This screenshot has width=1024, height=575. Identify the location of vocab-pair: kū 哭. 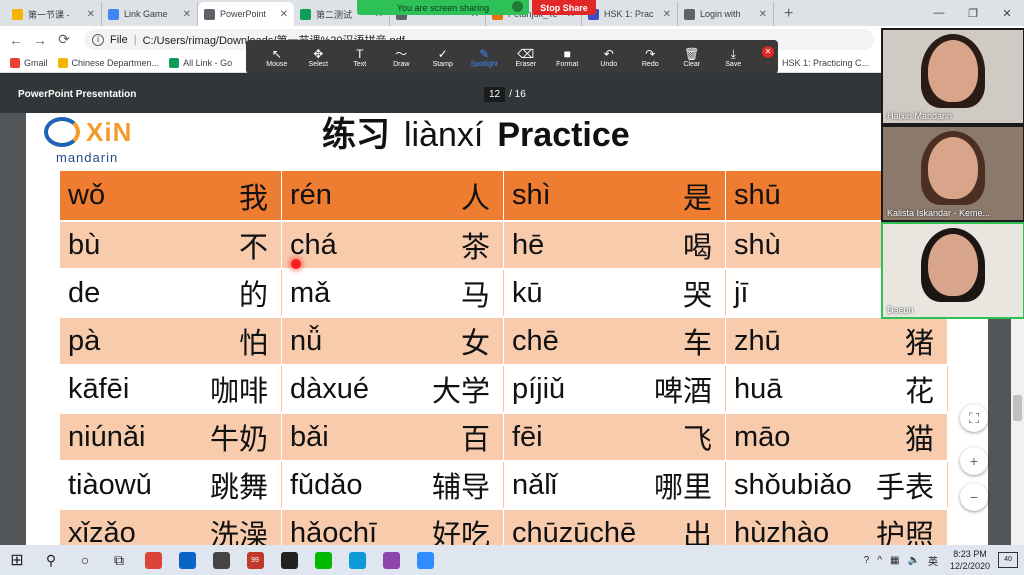
(612, 293).